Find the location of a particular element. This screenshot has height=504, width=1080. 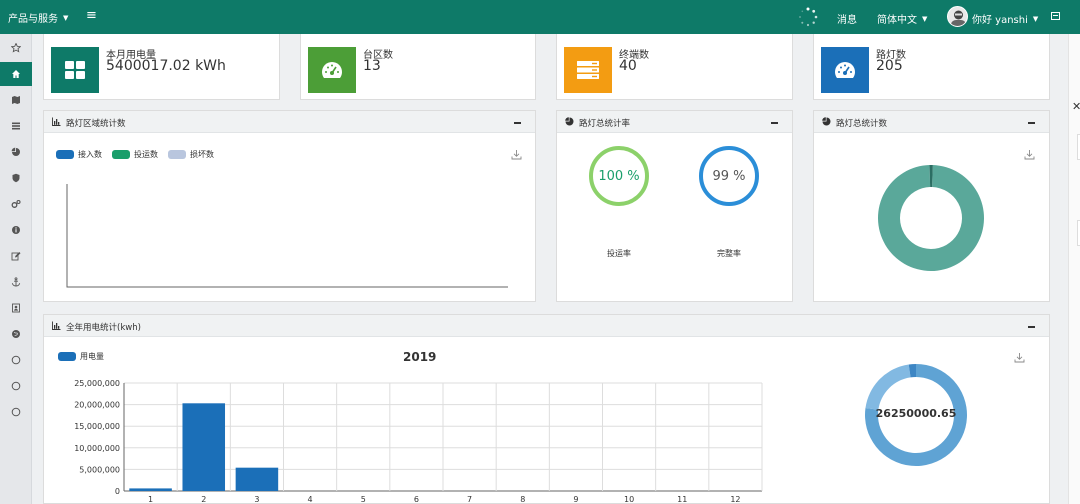

edit-icon is located at coordinates (16, 256).